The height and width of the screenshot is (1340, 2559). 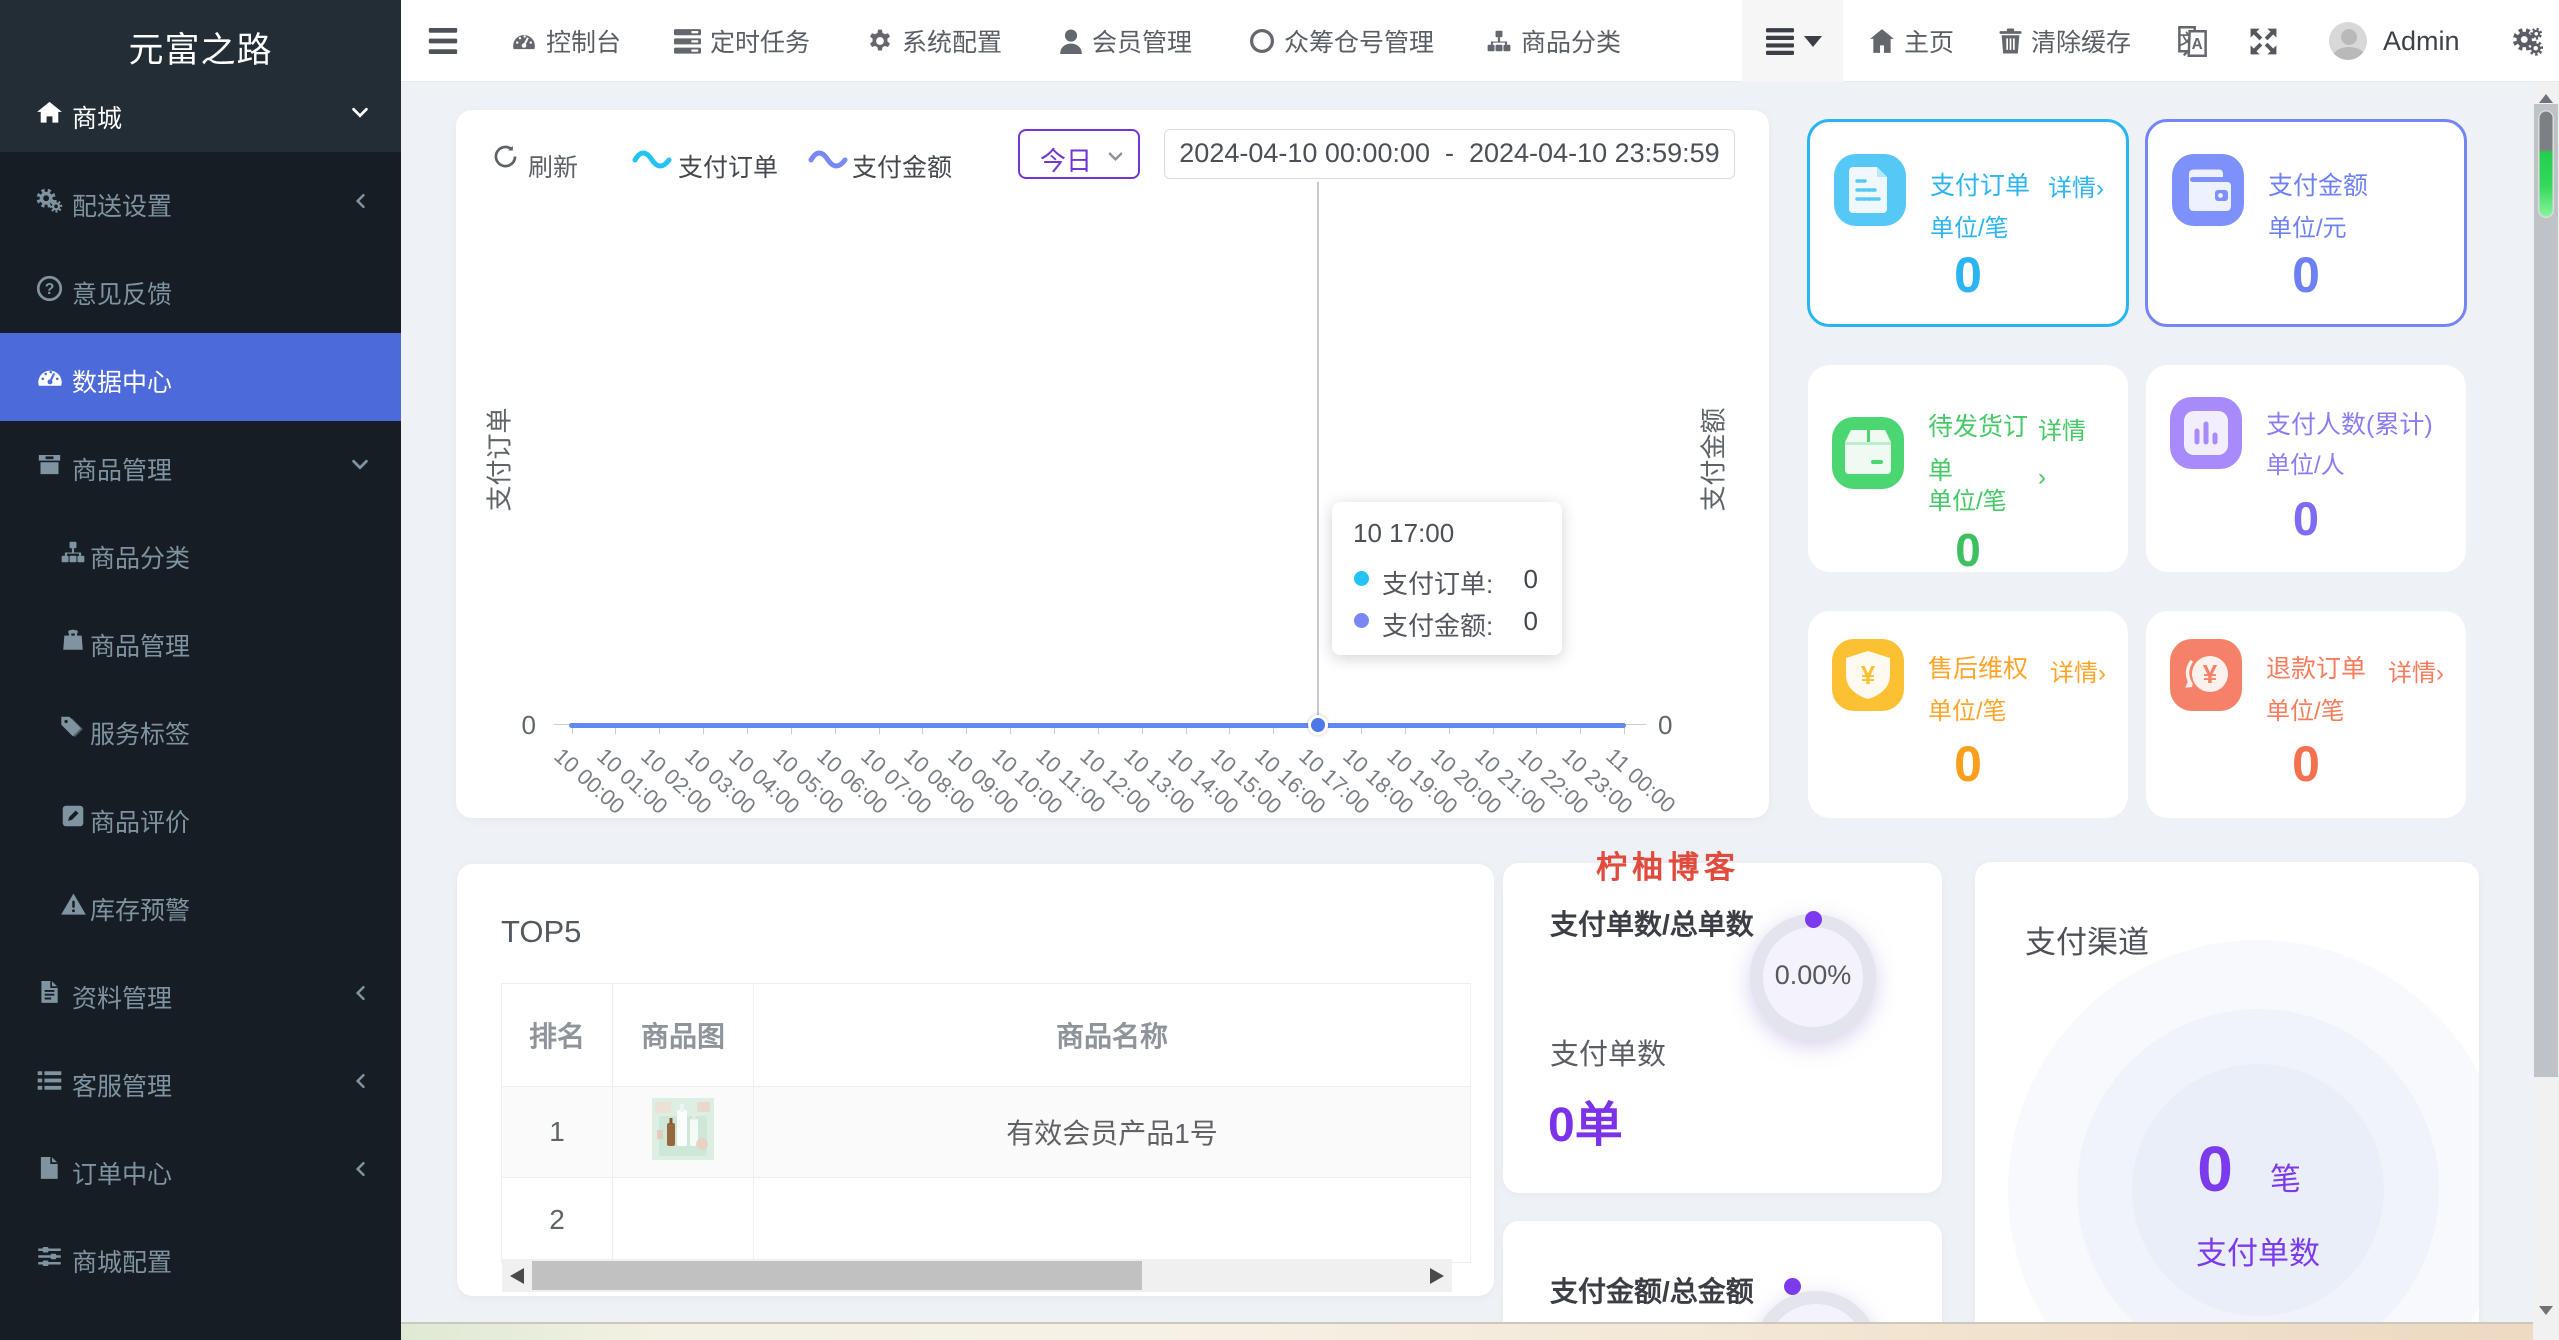 I want to click on svg-text: A, so click(x=2197, y=44).